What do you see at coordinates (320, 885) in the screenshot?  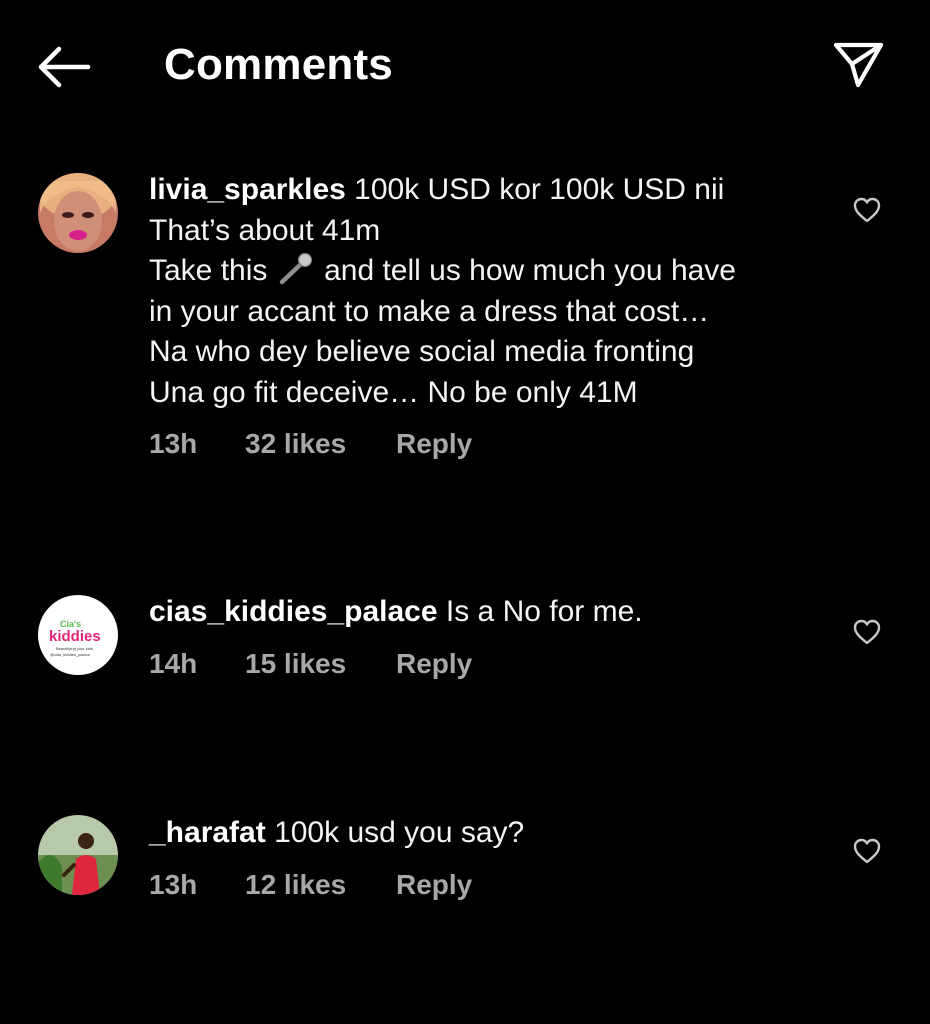 I see `comment-likes-count: 12 likes` at bounding box center [320, 885].